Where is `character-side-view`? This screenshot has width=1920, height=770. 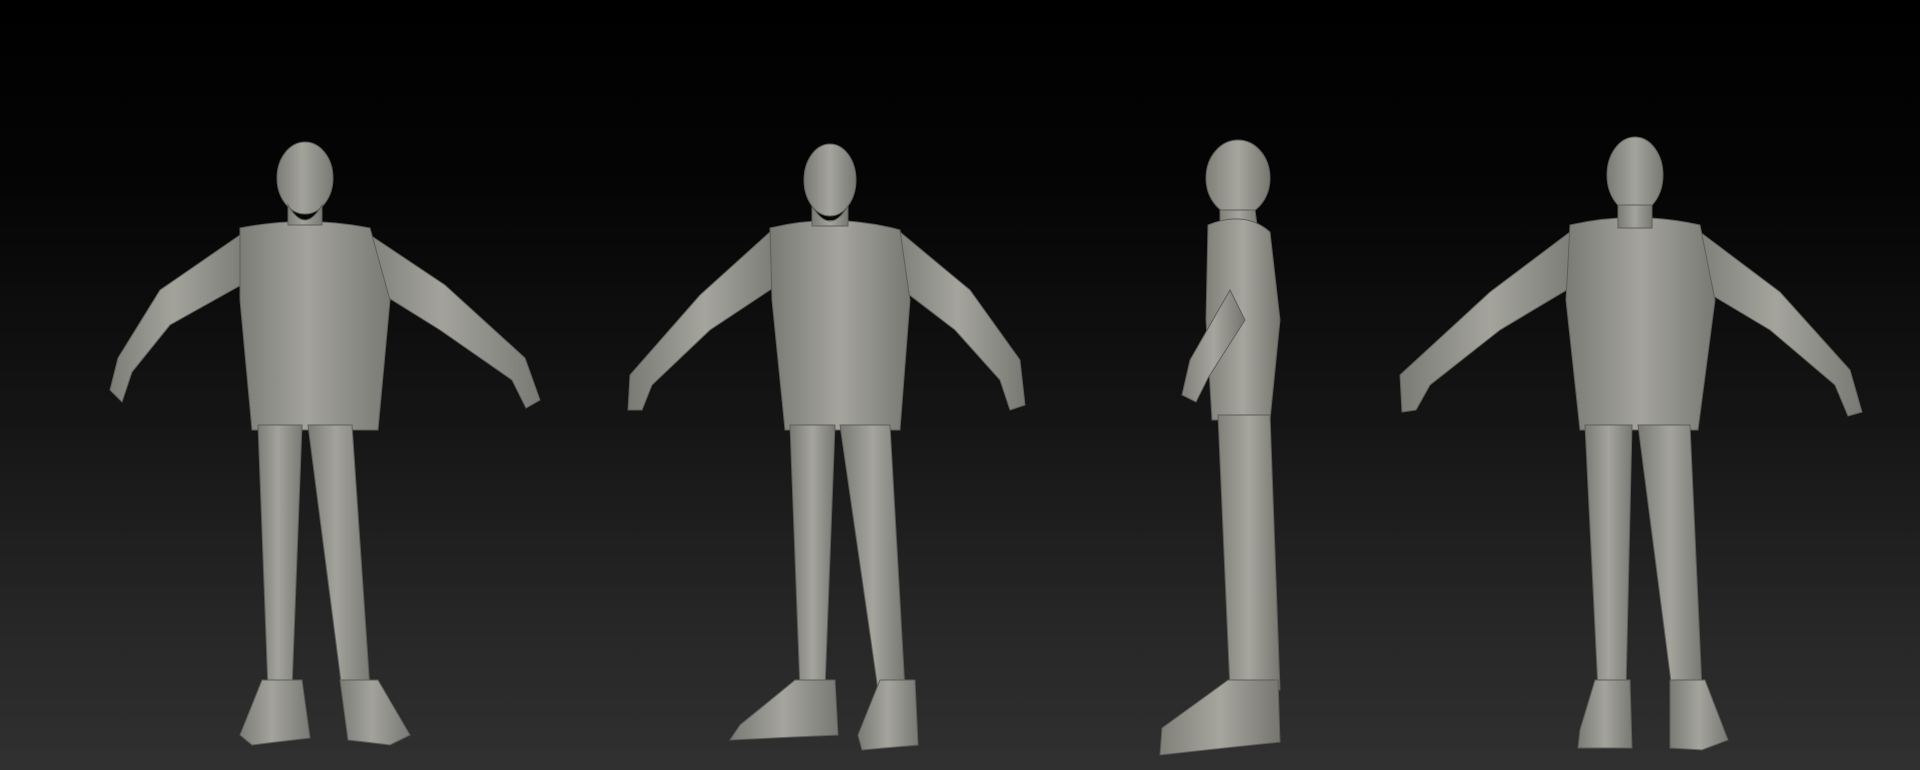
character-side-view is located at coordinates (1230, 385).